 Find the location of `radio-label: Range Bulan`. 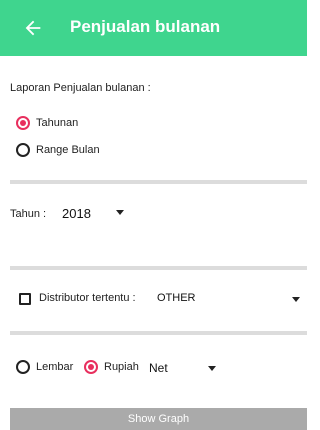

radio-label: Range Bulan is located at coordinates (68, 150).